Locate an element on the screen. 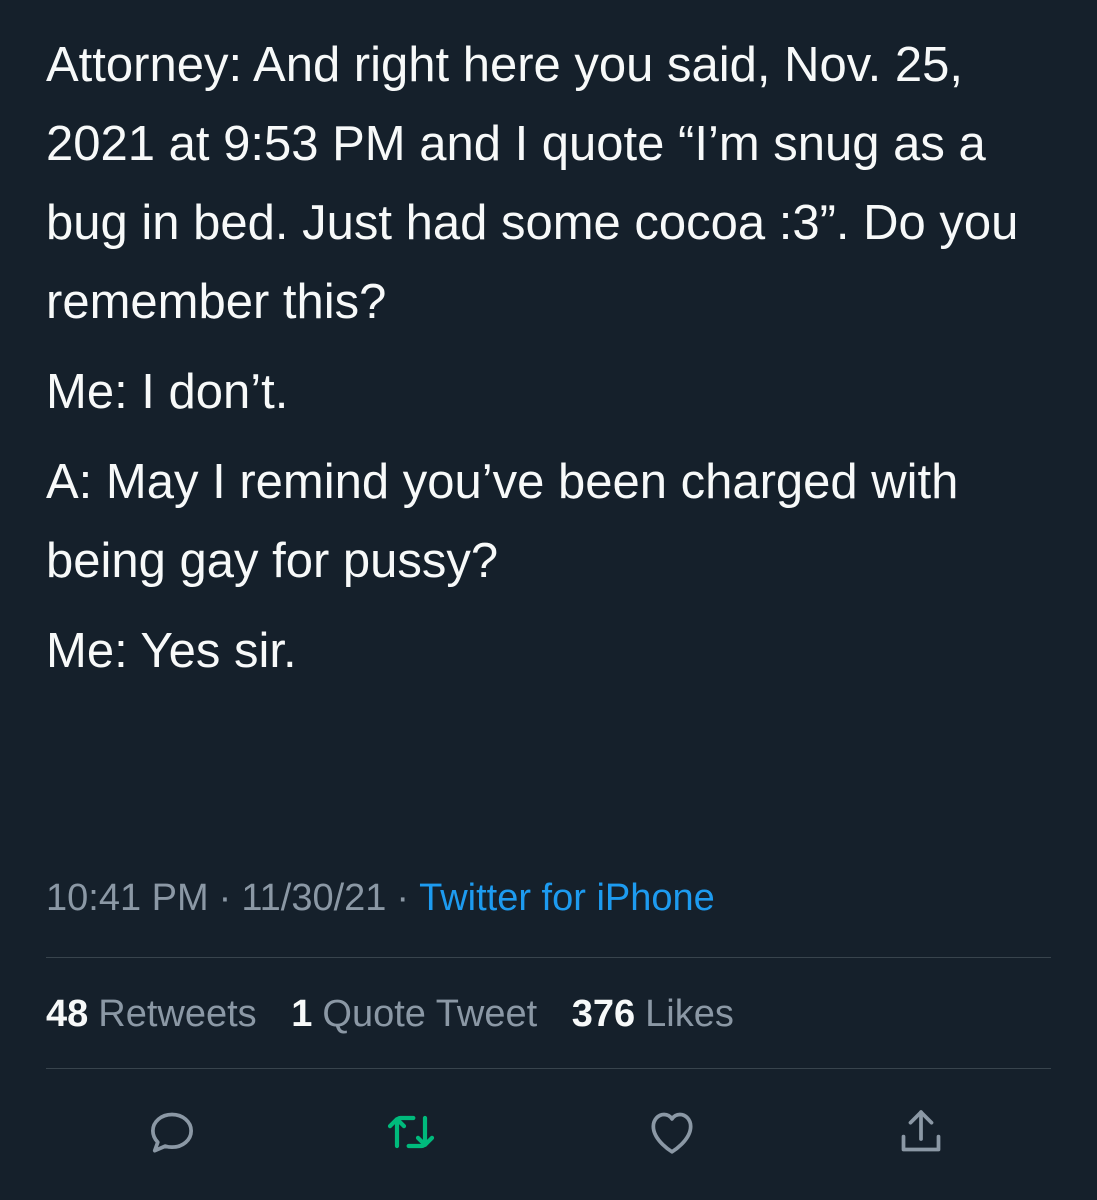 This screenshot has height=1200, width=1097. heart-icon is located at coordinates (672, 1133).